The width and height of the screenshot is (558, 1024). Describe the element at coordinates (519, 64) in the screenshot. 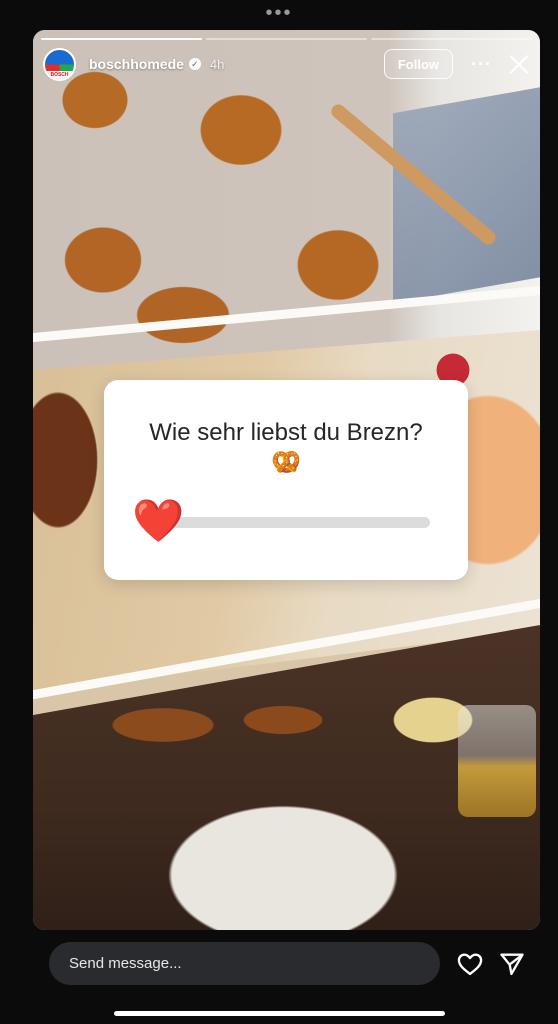

I see `close-icon` at that location.